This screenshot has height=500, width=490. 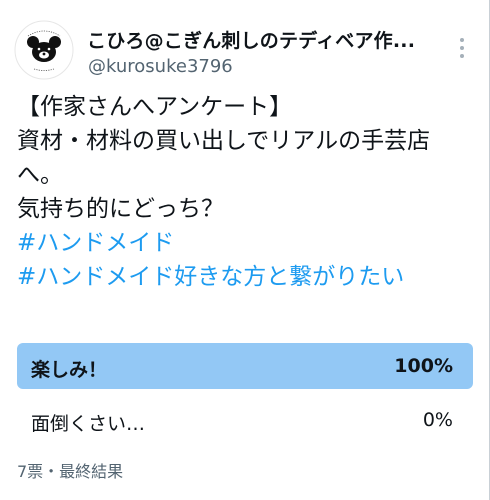 What do you see at coordinates (70, 471) in the screenshot?
I see `poll-footer: 7票・最終結果` at bounding box center [70, 471].